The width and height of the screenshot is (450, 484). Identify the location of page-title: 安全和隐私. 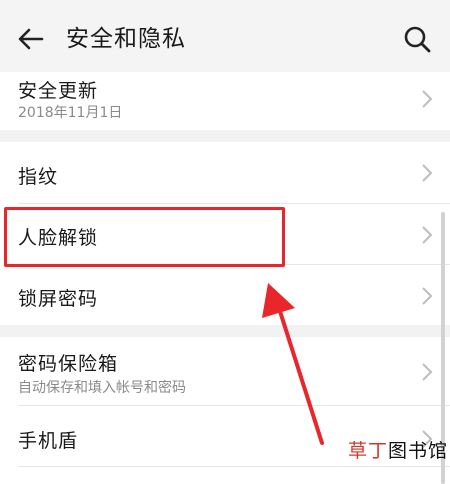
(126, 39).